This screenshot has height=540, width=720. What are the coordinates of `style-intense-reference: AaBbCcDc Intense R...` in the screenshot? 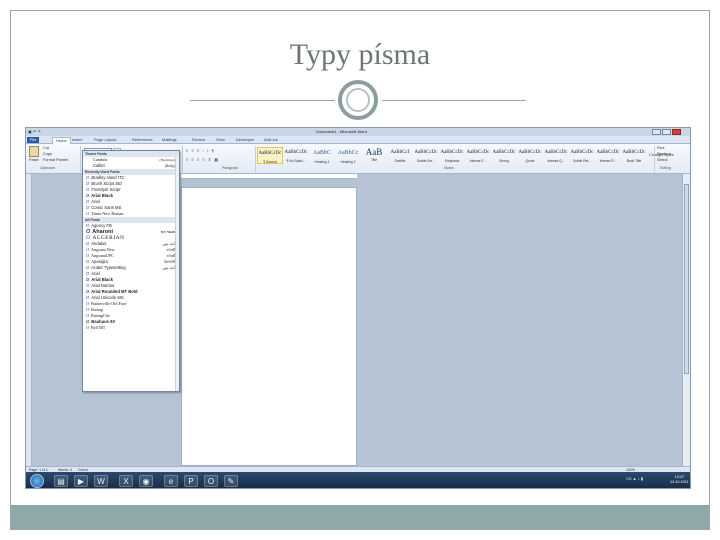 It's located at (608, 155).